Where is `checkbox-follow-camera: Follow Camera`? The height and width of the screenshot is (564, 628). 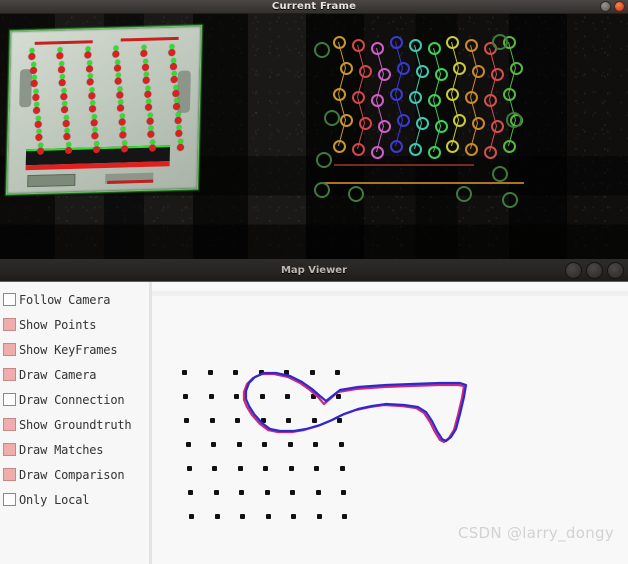
checkbox-follow-camera: Follow Camera is located at coordinates (76, 299).